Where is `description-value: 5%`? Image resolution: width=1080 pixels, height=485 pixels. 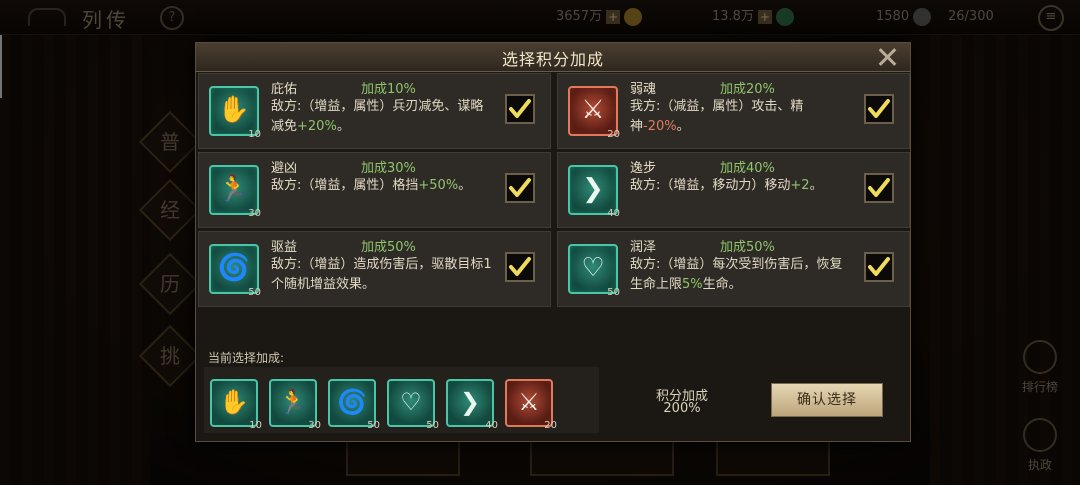
description-value: 5% is located at coordinates (692, 284).